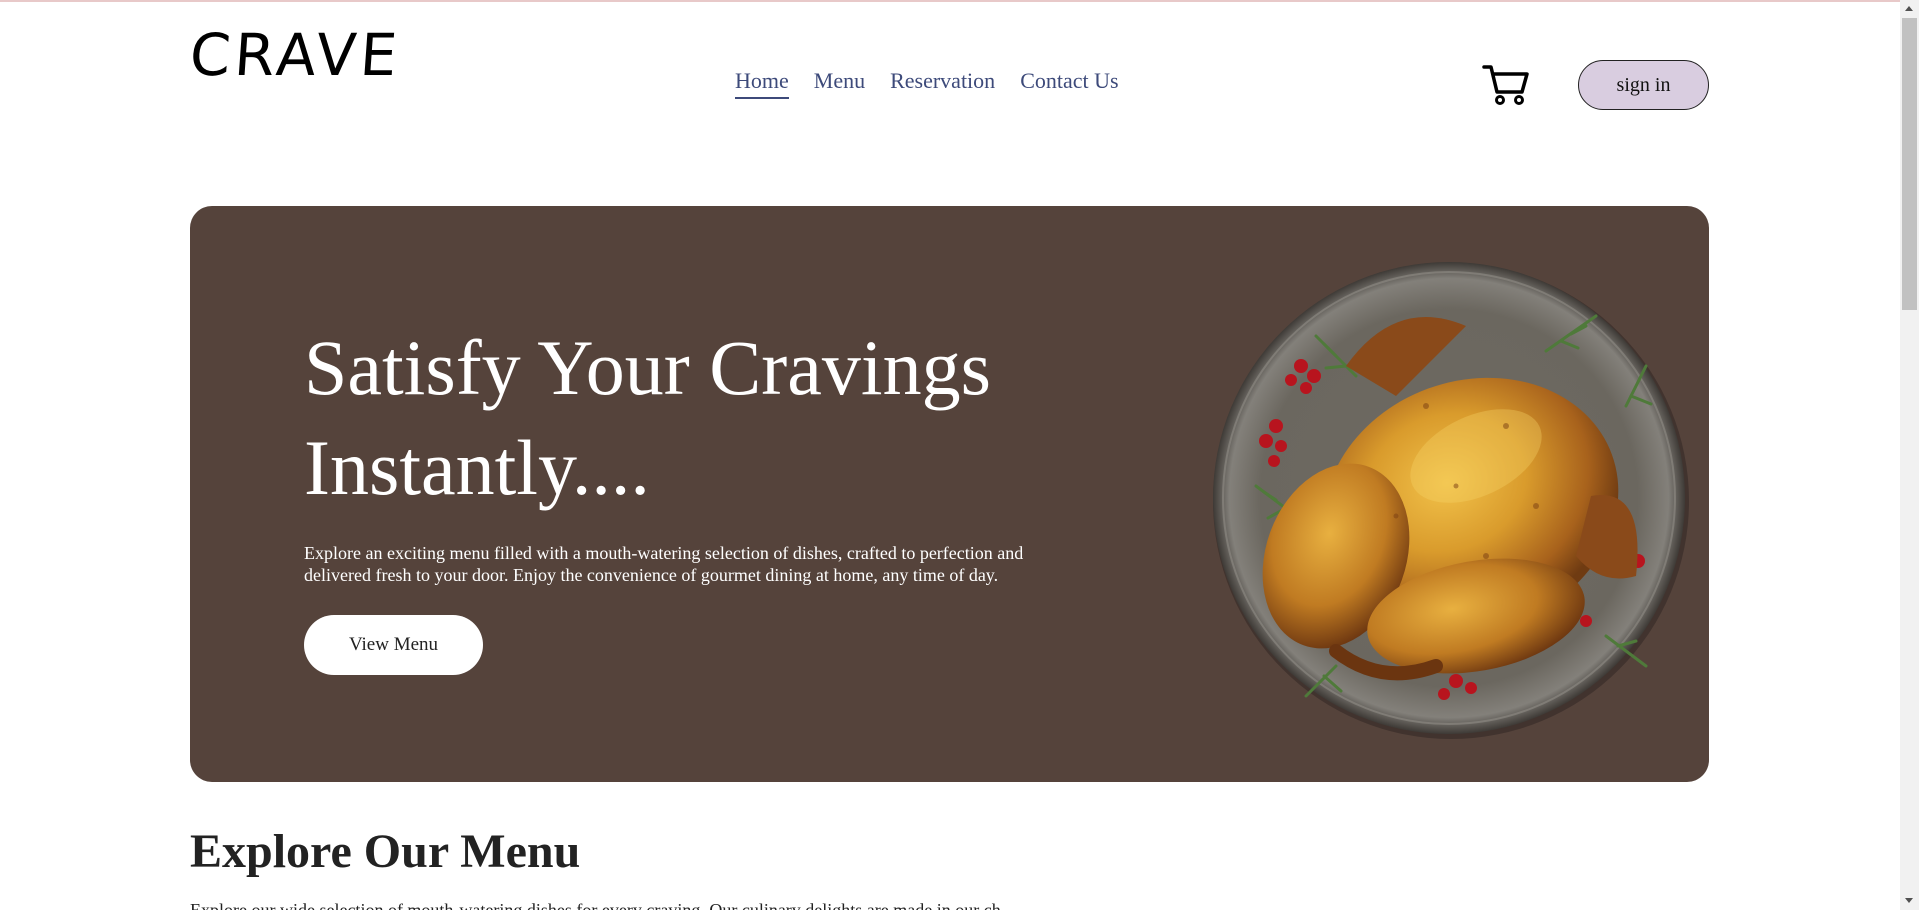 The height and width of the screenshot is (910, 1919). What do you see at coordinates (1451, 500) in the screenshot?
I see `roast-chicken-image` at bounding box center [1451, 500].